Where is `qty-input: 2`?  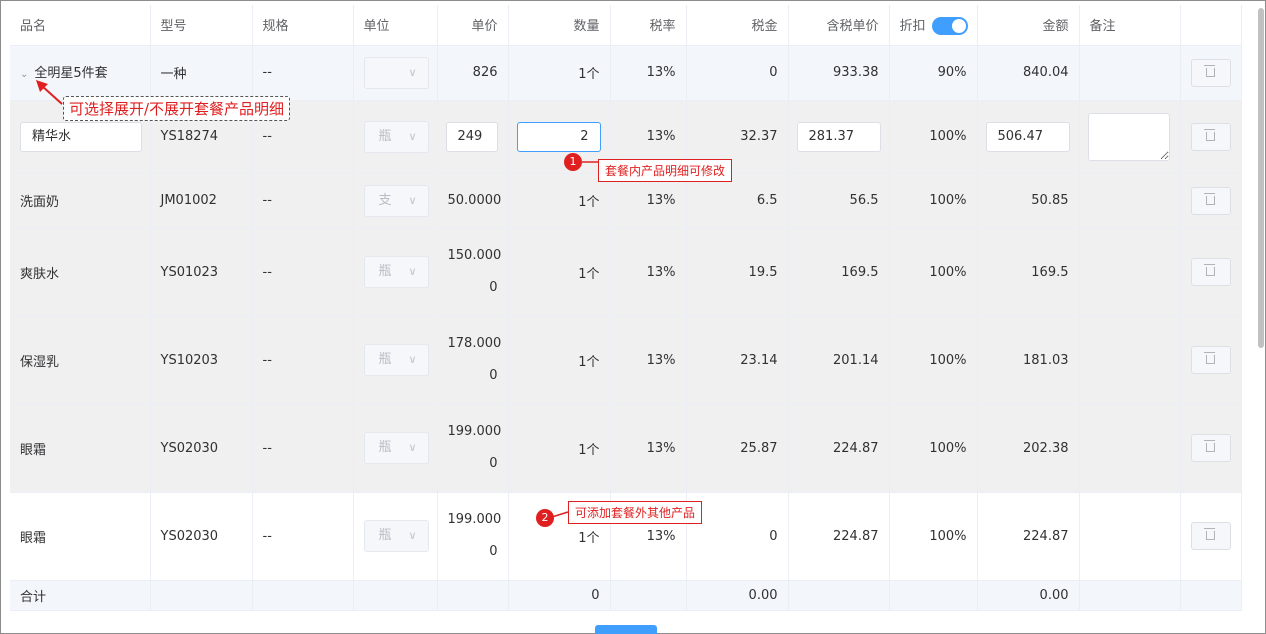 qty-input: 2 is located at coordinates (558, 136).